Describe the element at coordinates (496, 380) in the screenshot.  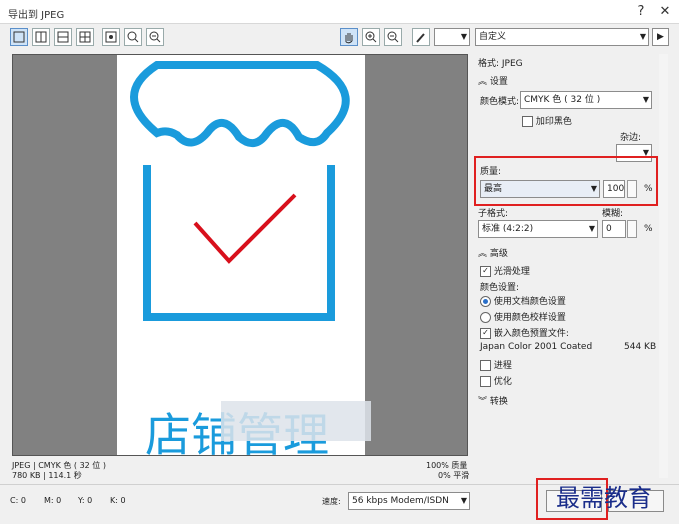
I see `optimize-option: 优化` at that location.